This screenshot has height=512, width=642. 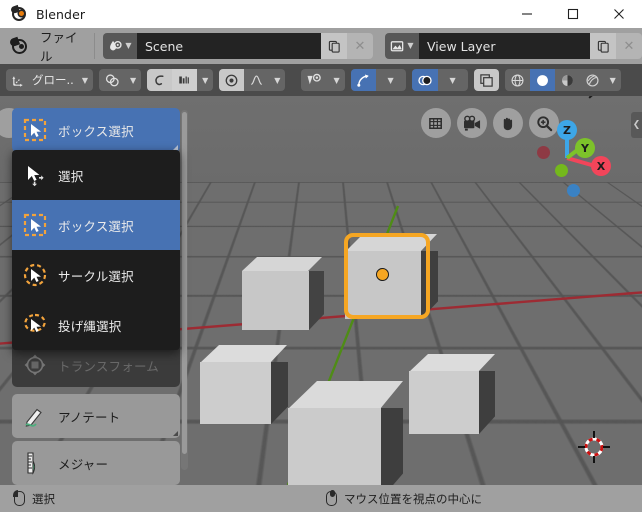 I want to click on maximize-icon, so click(x=573, y=14).